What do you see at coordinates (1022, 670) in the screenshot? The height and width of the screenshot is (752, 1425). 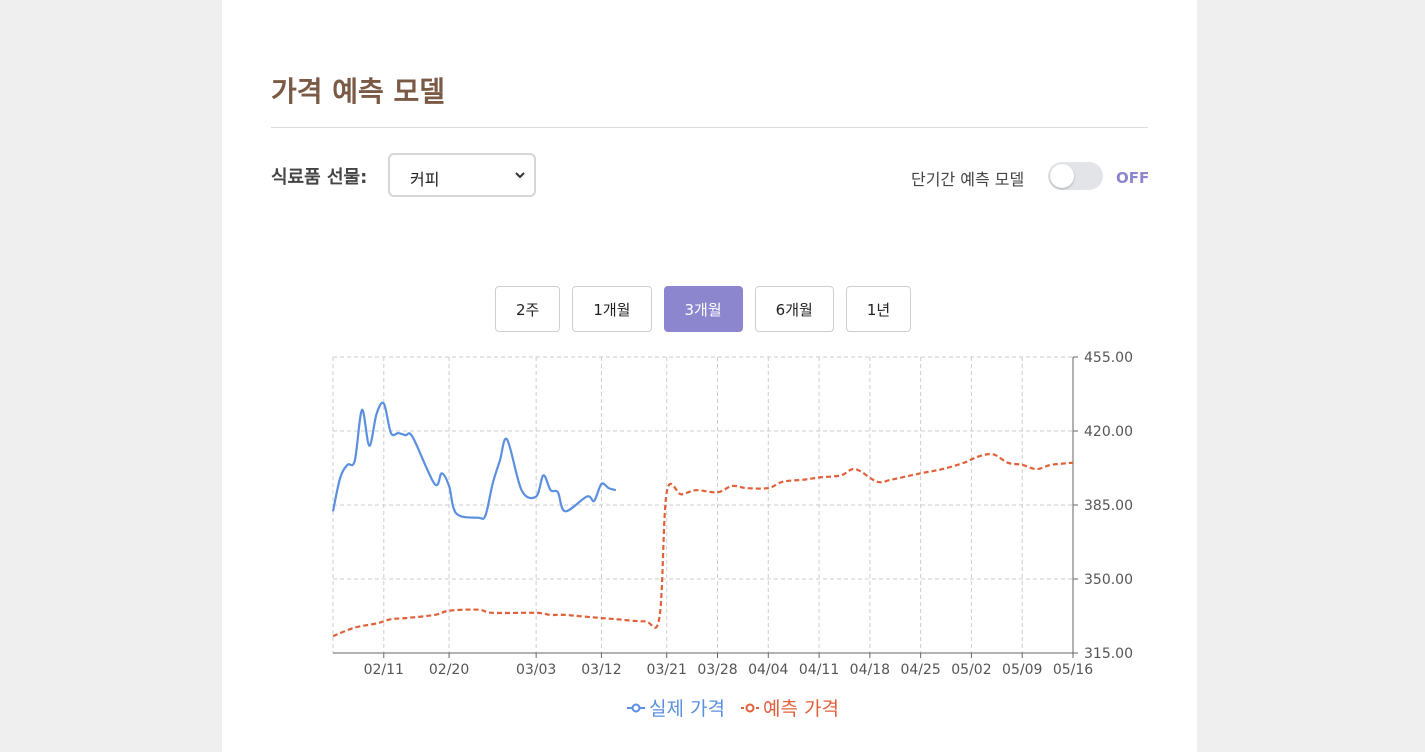 I see `x-tick-label: 05/09` at bounding box center [1022, 670].